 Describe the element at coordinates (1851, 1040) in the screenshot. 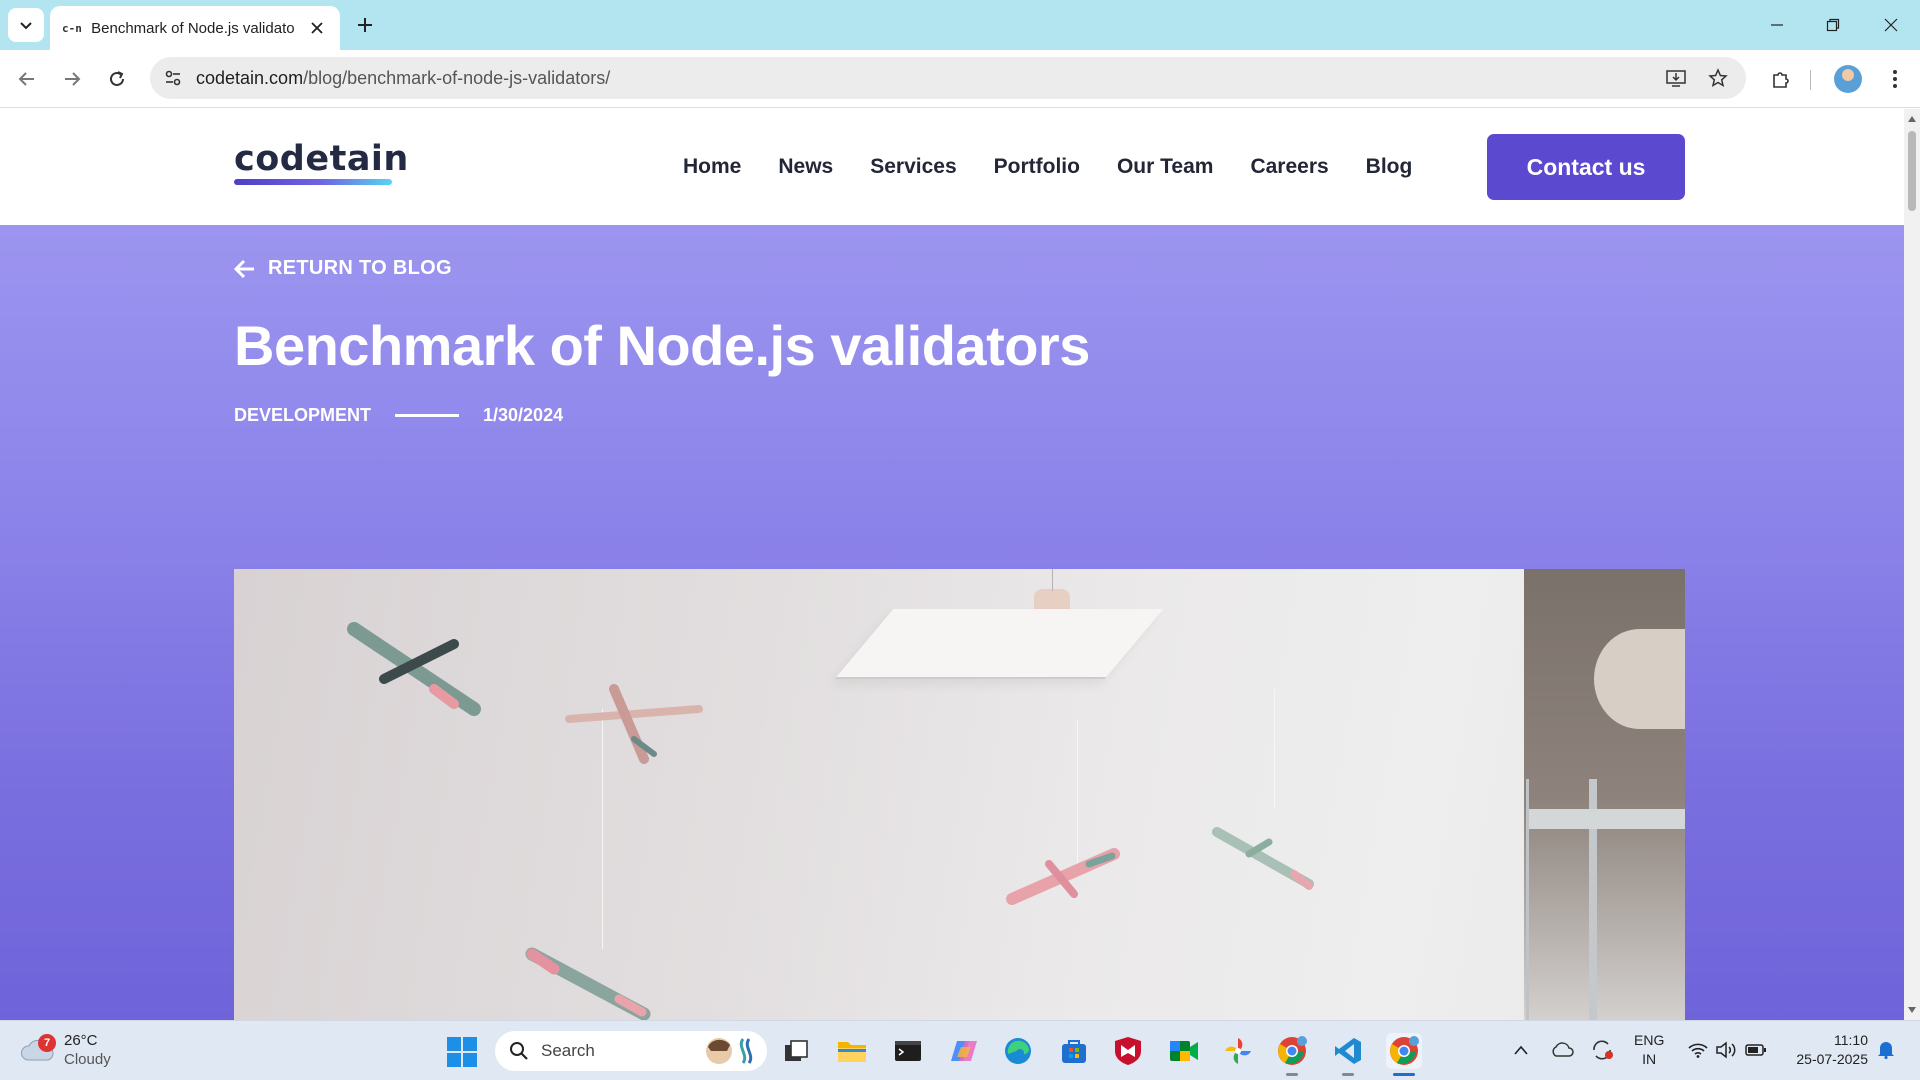

I see `clock-time: 11:10` at that location.